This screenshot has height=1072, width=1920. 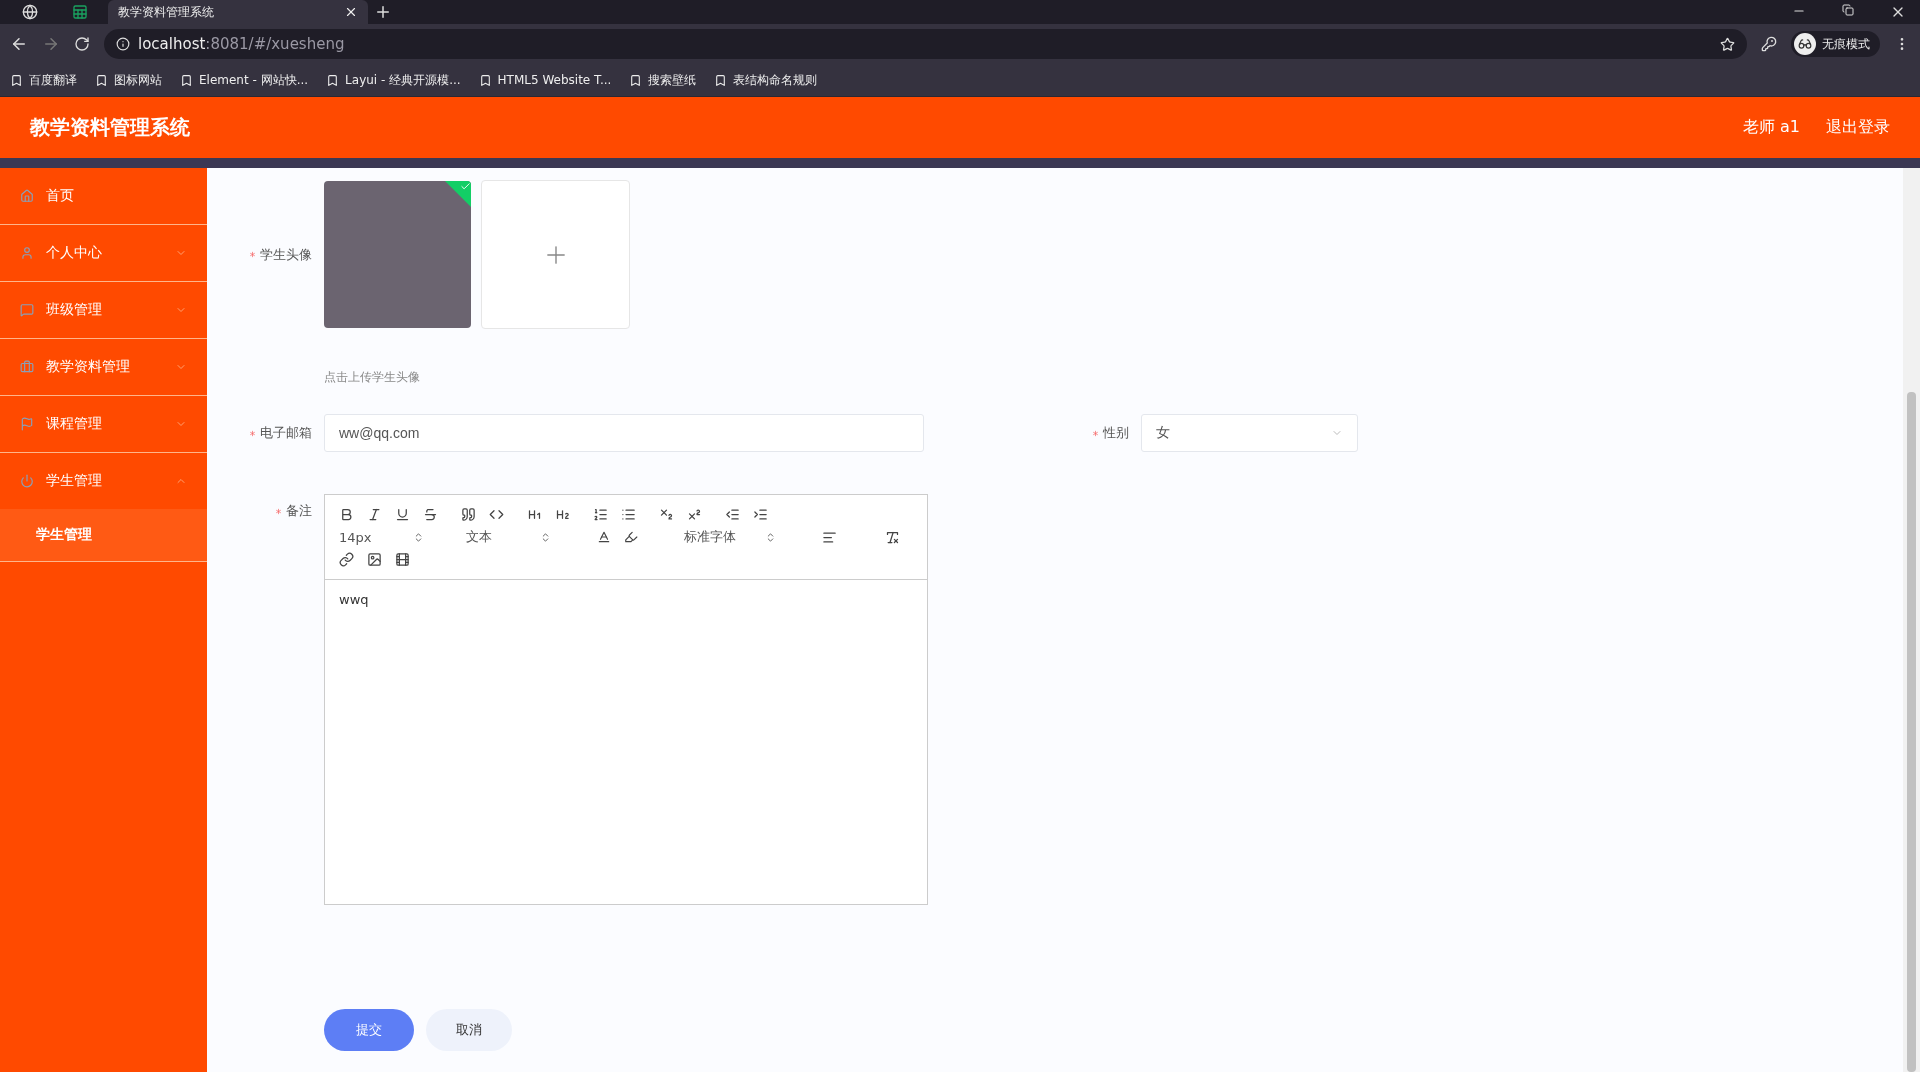 What do you see at coordinates (123, 44) in the screenshot?
I see `info-icon` at bounding box center [123, 44].